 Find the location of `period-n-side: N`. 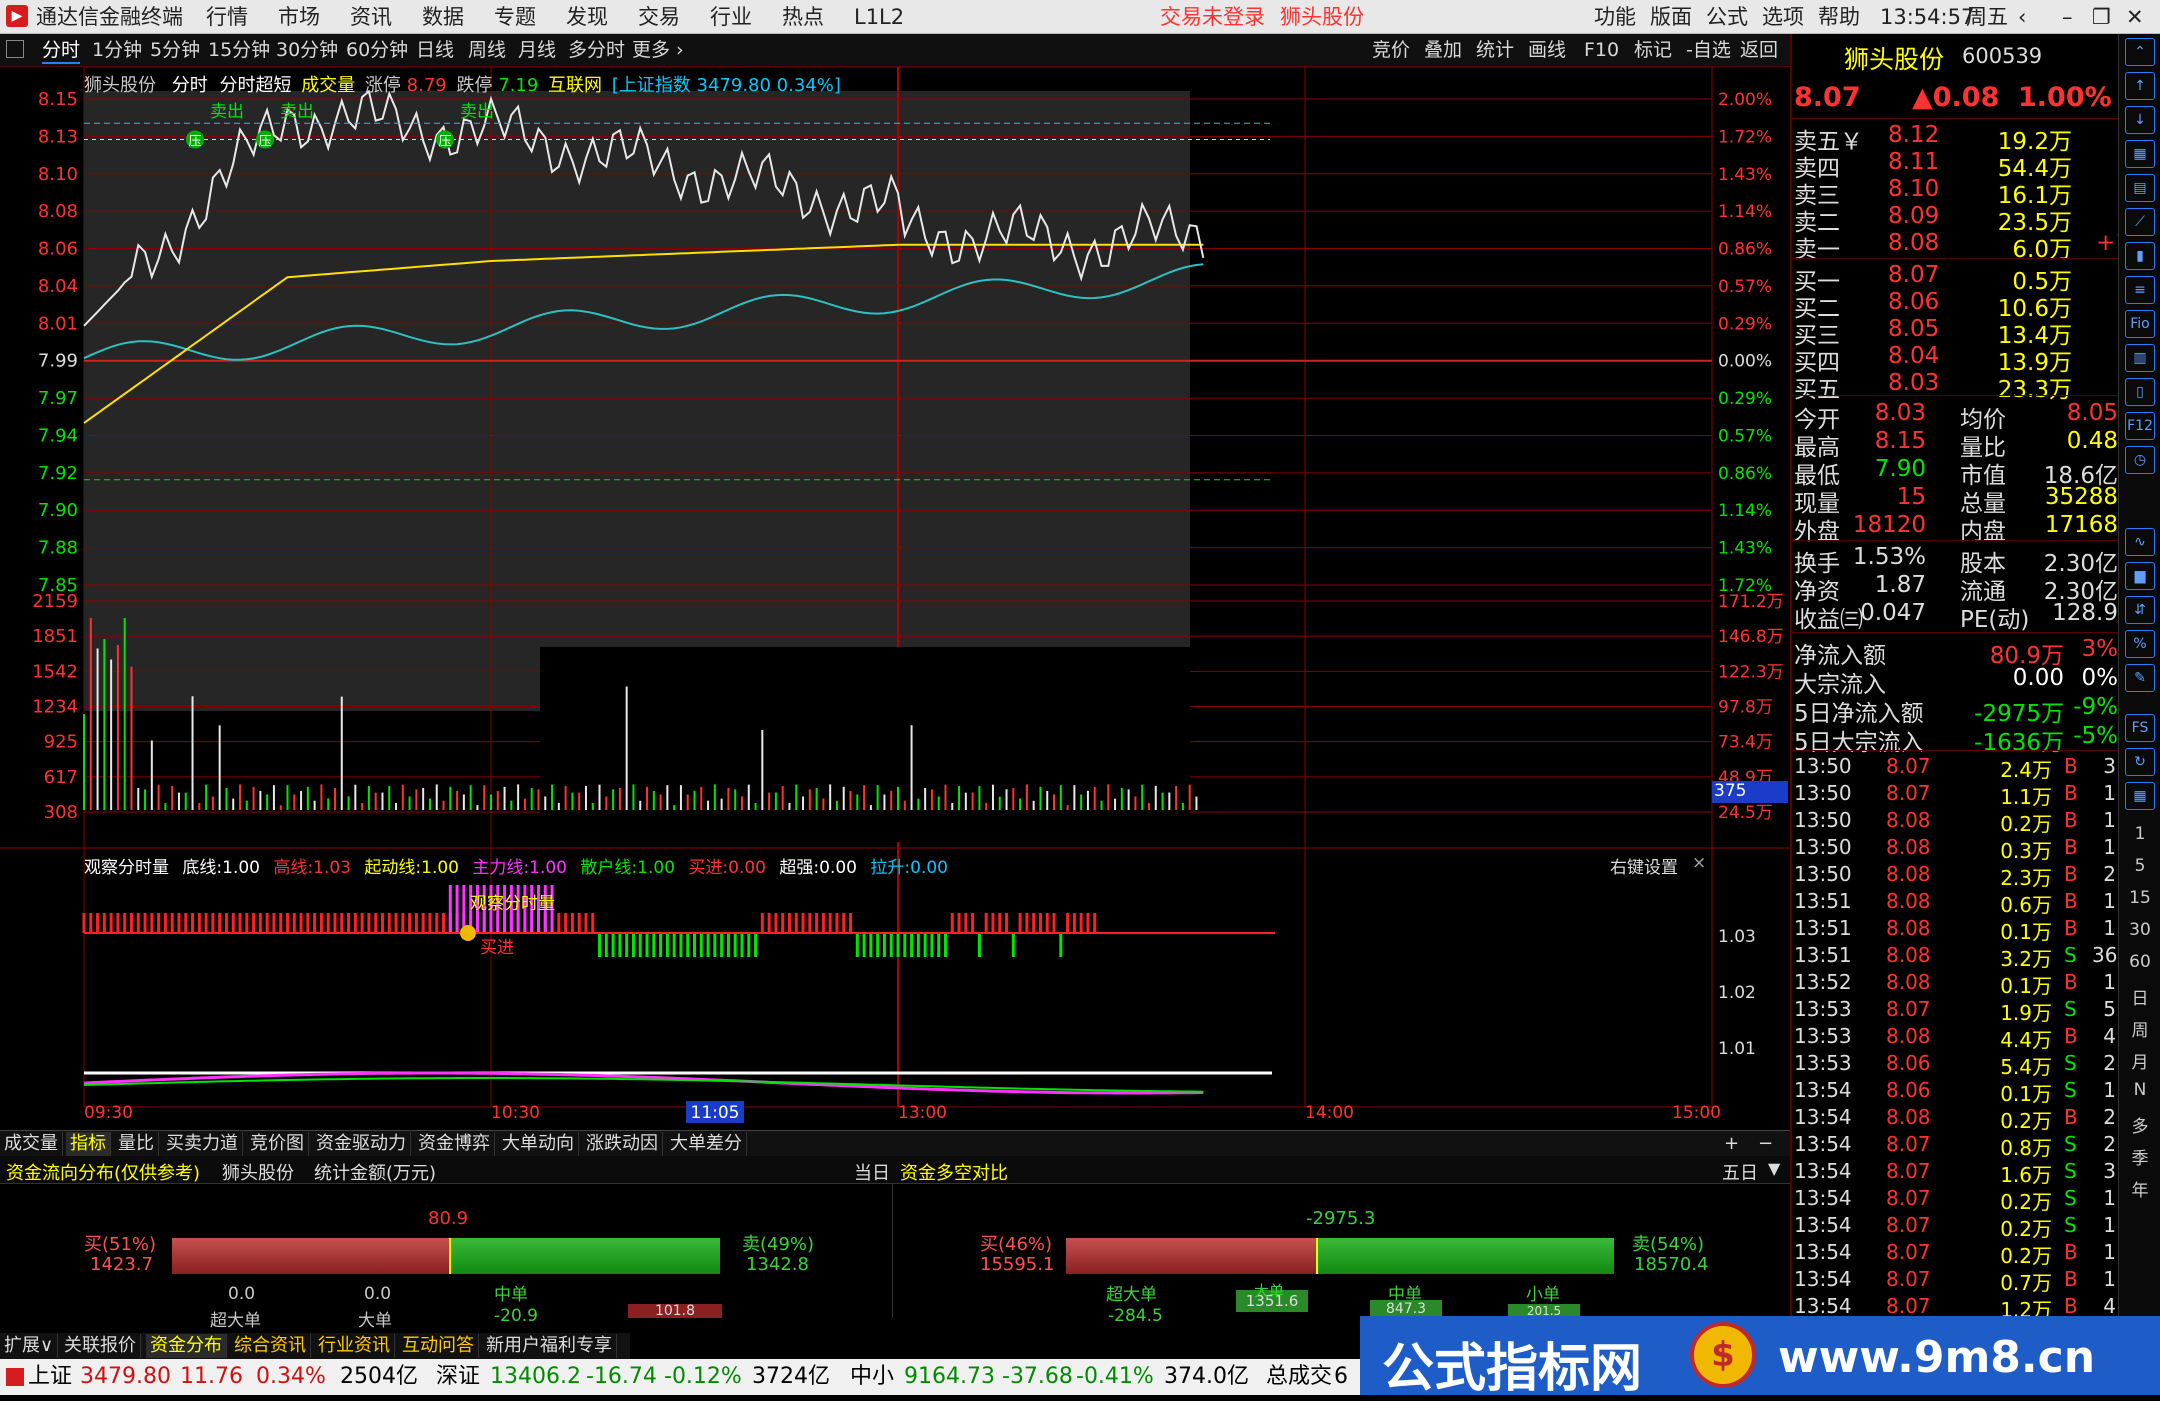

period-n-side: N is located at coordinates (2139, 1090).